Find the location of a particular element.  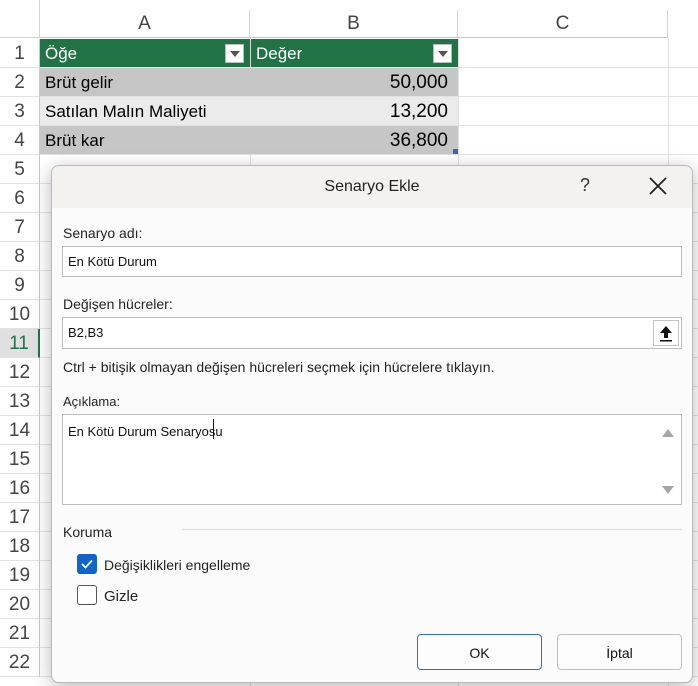

row-header: 13 is located at coordinates (20, 401).